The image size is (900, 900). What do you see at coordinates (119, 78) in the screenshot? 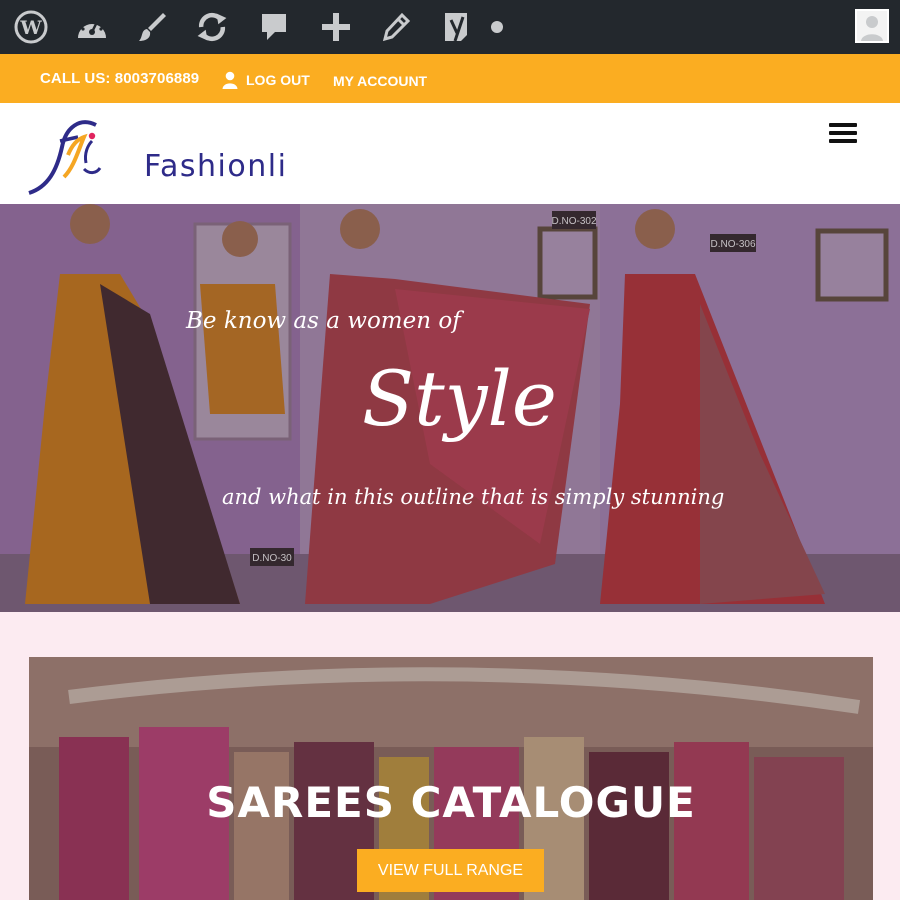
I see `call-us-text: CALL US: 8003706889` at bounding box center [119, 78].